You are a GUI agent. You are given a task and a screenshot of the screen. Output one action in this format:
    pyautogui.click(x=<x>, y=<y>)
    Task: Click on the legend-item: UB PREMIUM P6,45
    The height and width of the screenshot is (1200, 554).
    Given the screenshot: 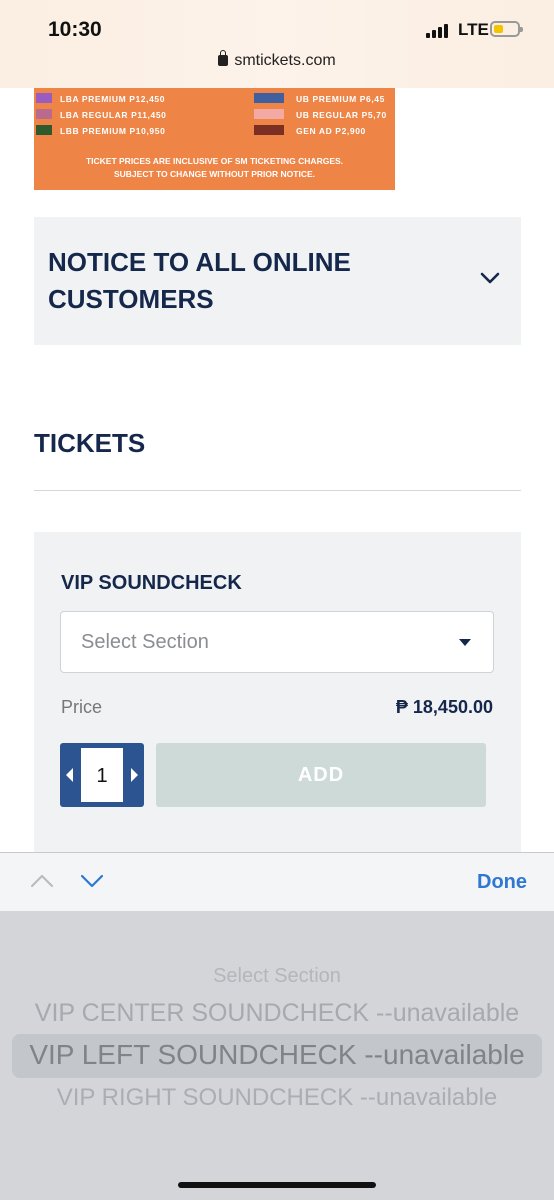 What is the action you would take?
    pyautogui.click(x=340, y=99)
    